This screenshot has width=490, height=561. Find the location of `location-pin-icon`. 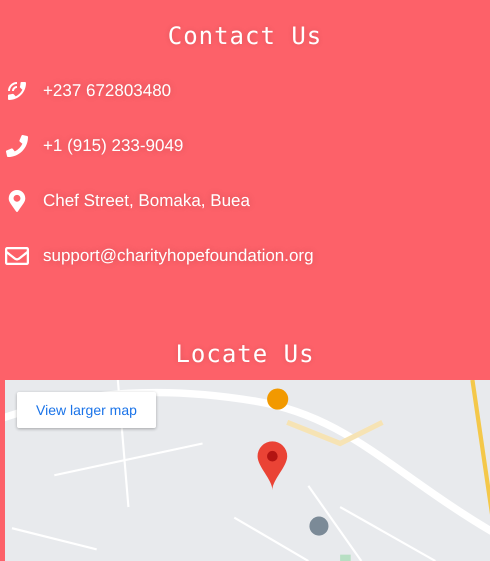

location-pin-icon is located at coordinates (17, 201).